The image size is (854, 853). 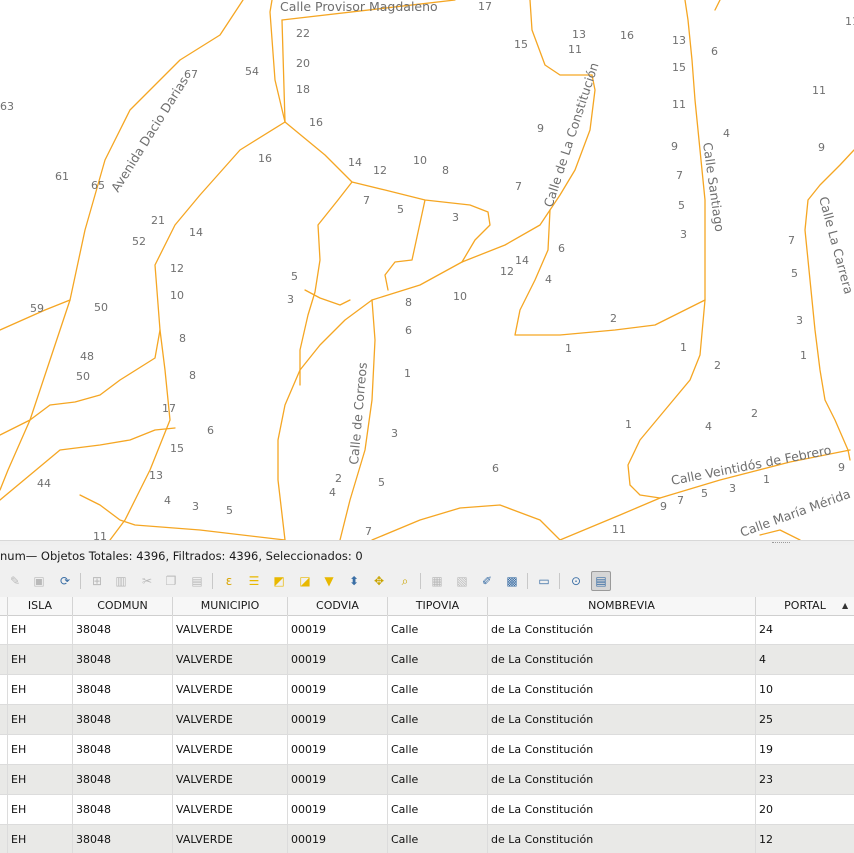 What do you see at coordinates (279, 581) in the screenshot?
I see `invert-selection-icon: ◩` at bounding box center [279, 581].